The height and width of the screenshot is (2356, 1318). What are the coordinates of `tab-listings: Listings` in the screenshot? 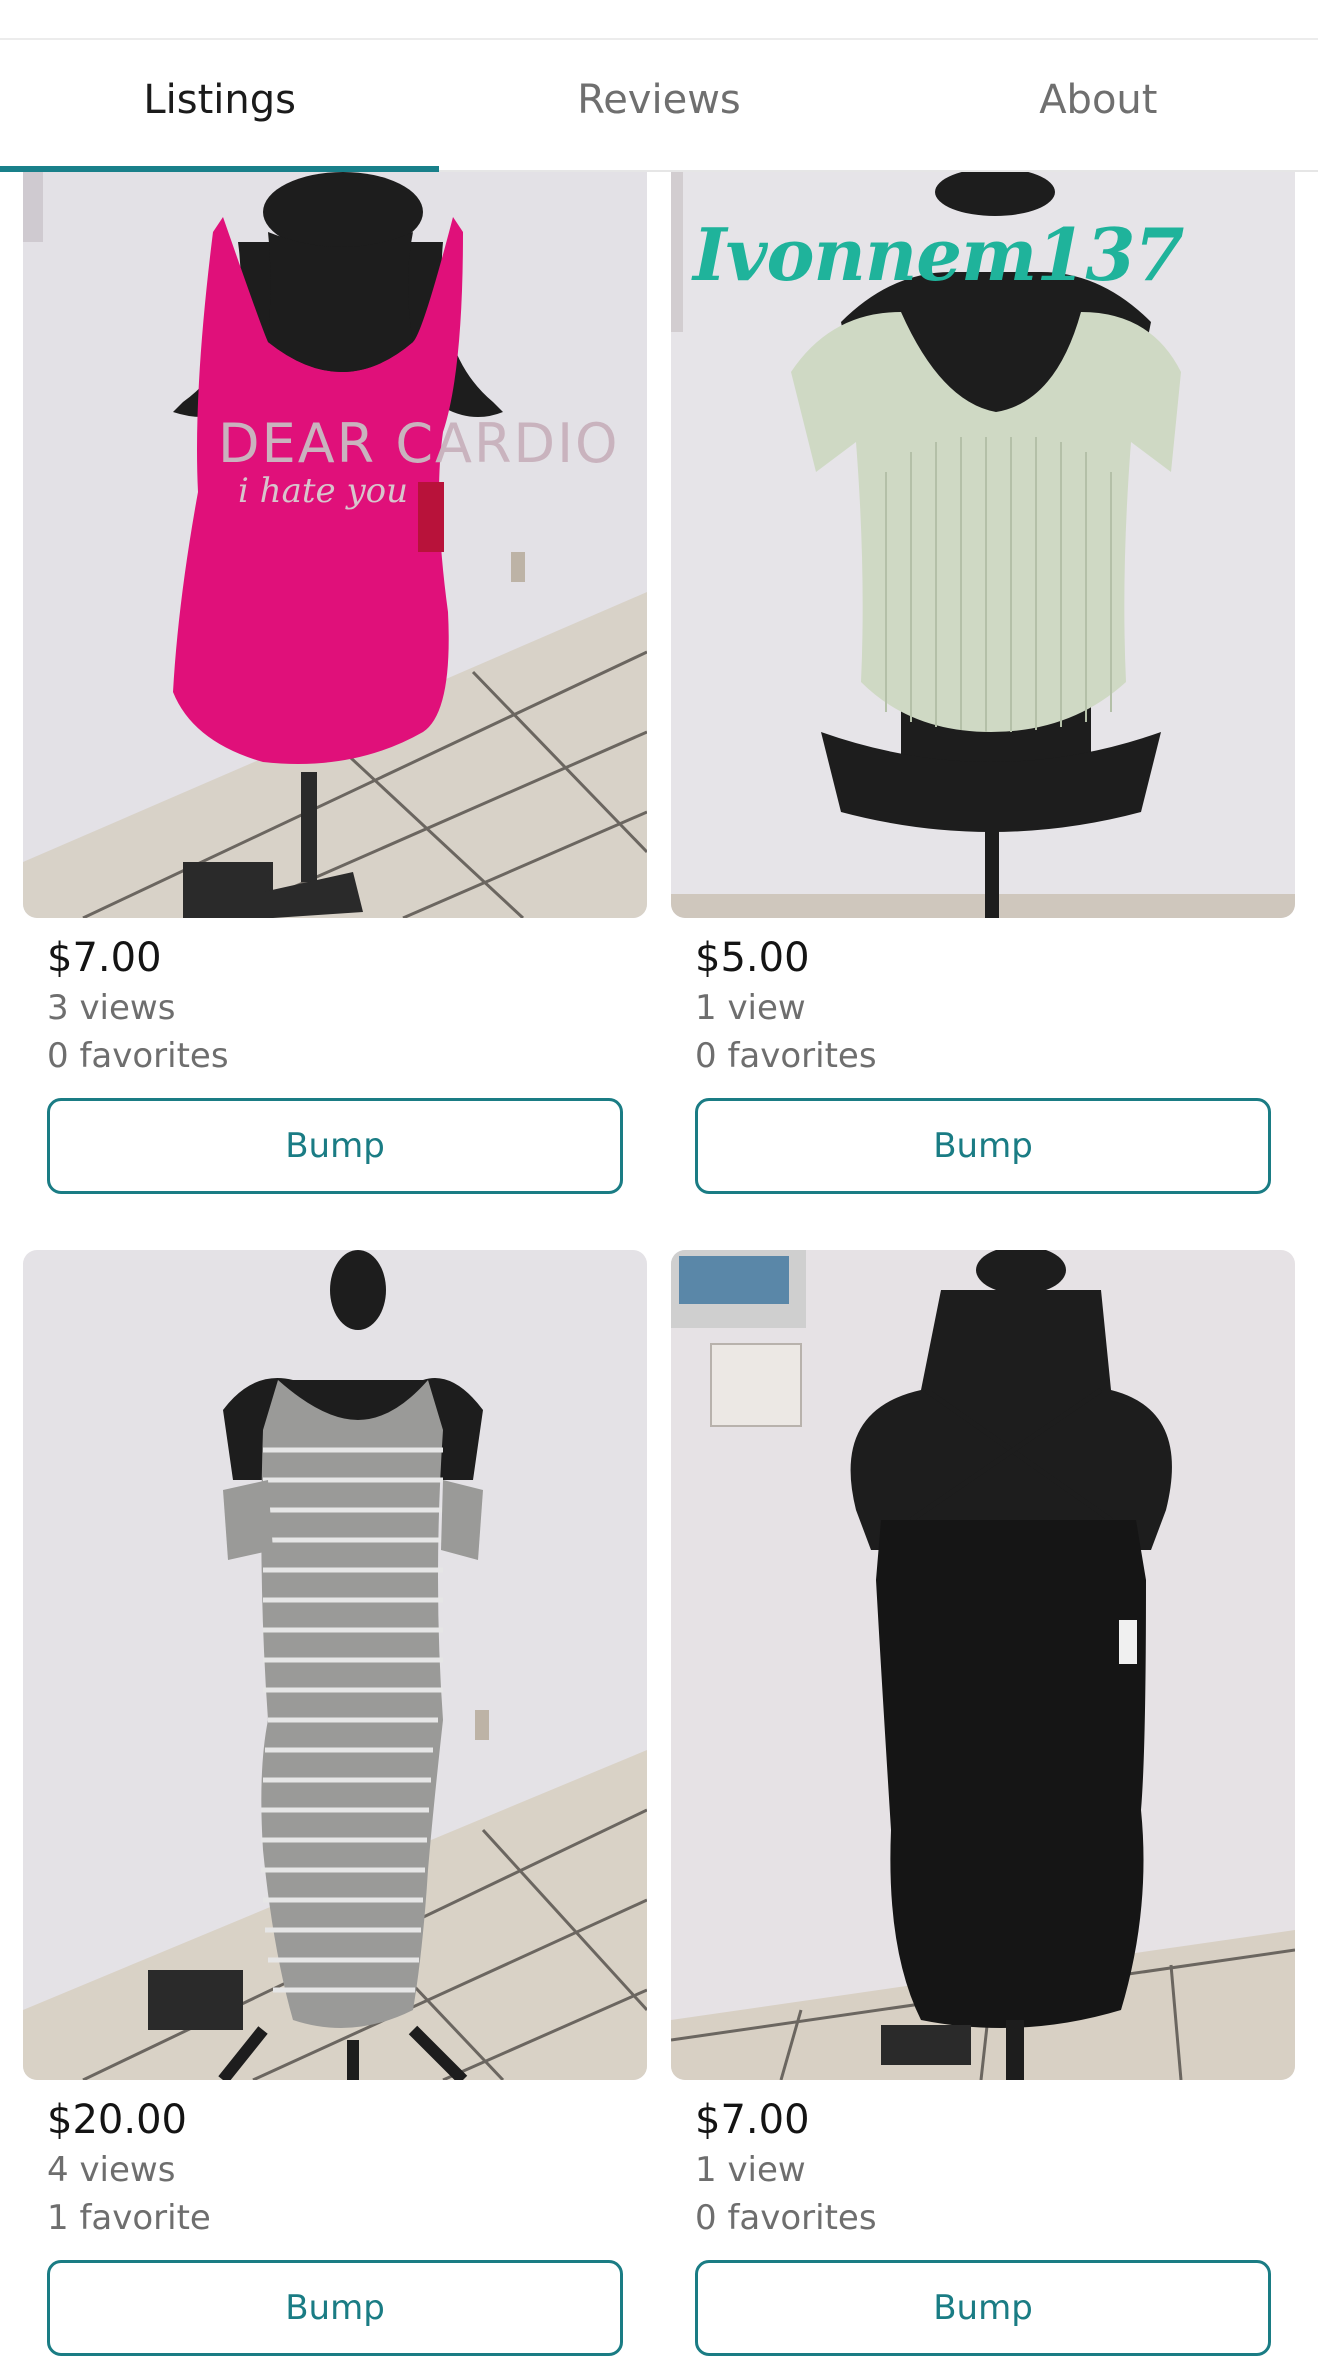 It's located at (220, 106).